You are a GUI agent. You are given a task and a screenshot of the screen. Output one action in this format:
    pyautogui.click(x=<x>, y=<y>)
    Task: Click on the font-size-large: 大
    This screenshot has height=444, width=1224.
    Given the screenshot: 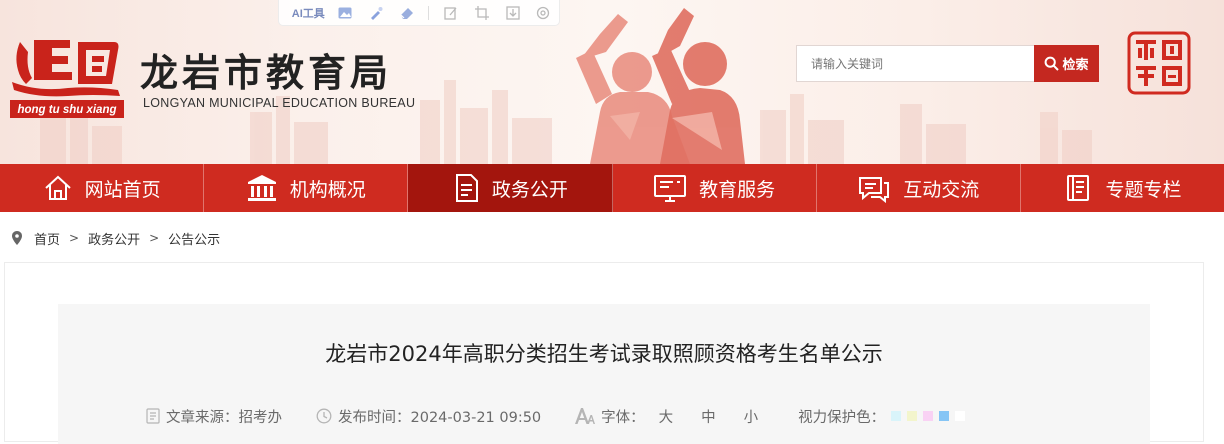 What is the action you would take?
    pyautogui.click(x=666, y=416)
    